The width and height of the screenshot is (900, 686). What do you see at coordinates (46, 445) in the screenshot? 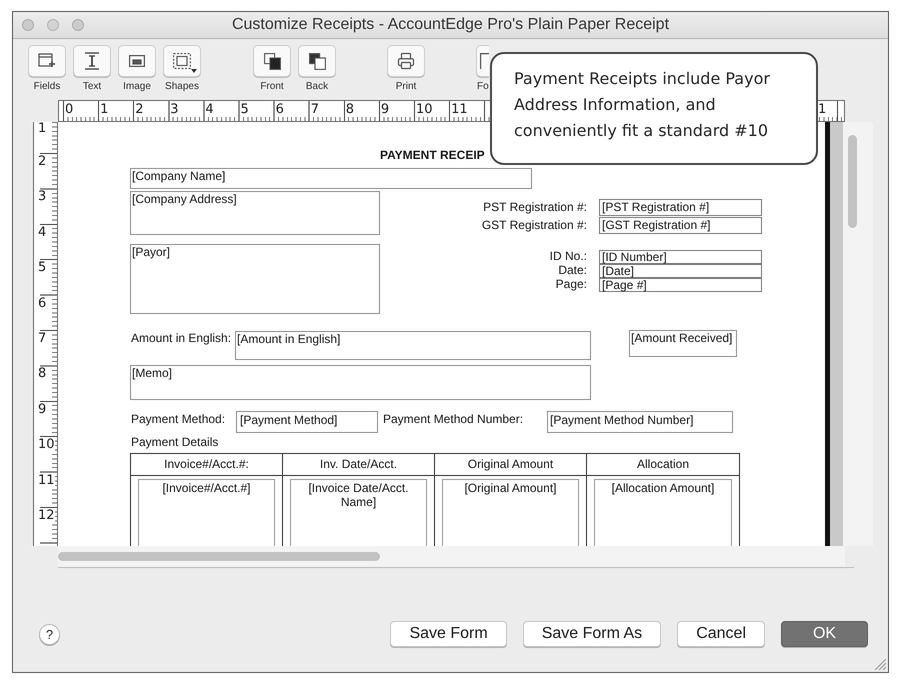
I see `ruler-number: 10` at bounding box center [46, 445].